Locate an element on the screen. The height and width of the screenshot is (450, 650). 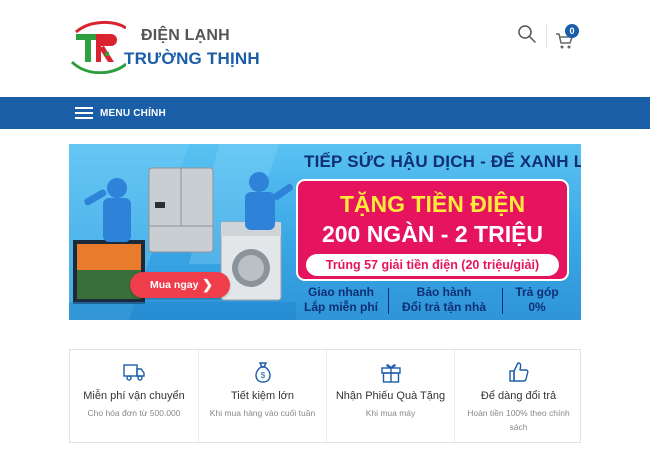
service-title: Miễn phí vận chuyển is located at coordinates (134, 396).